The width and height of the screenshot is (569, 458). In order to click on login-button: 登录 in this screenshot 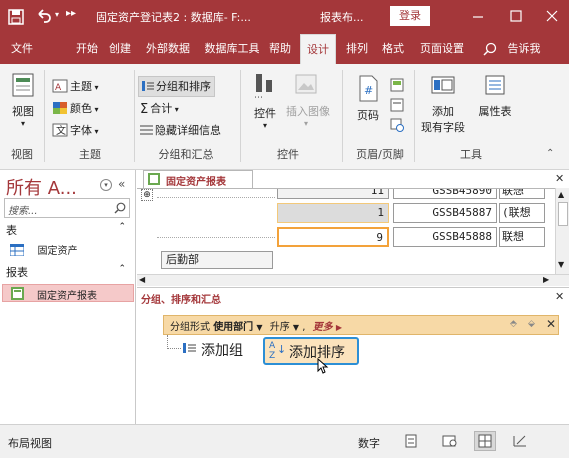, I will do `click(410, 16)`.